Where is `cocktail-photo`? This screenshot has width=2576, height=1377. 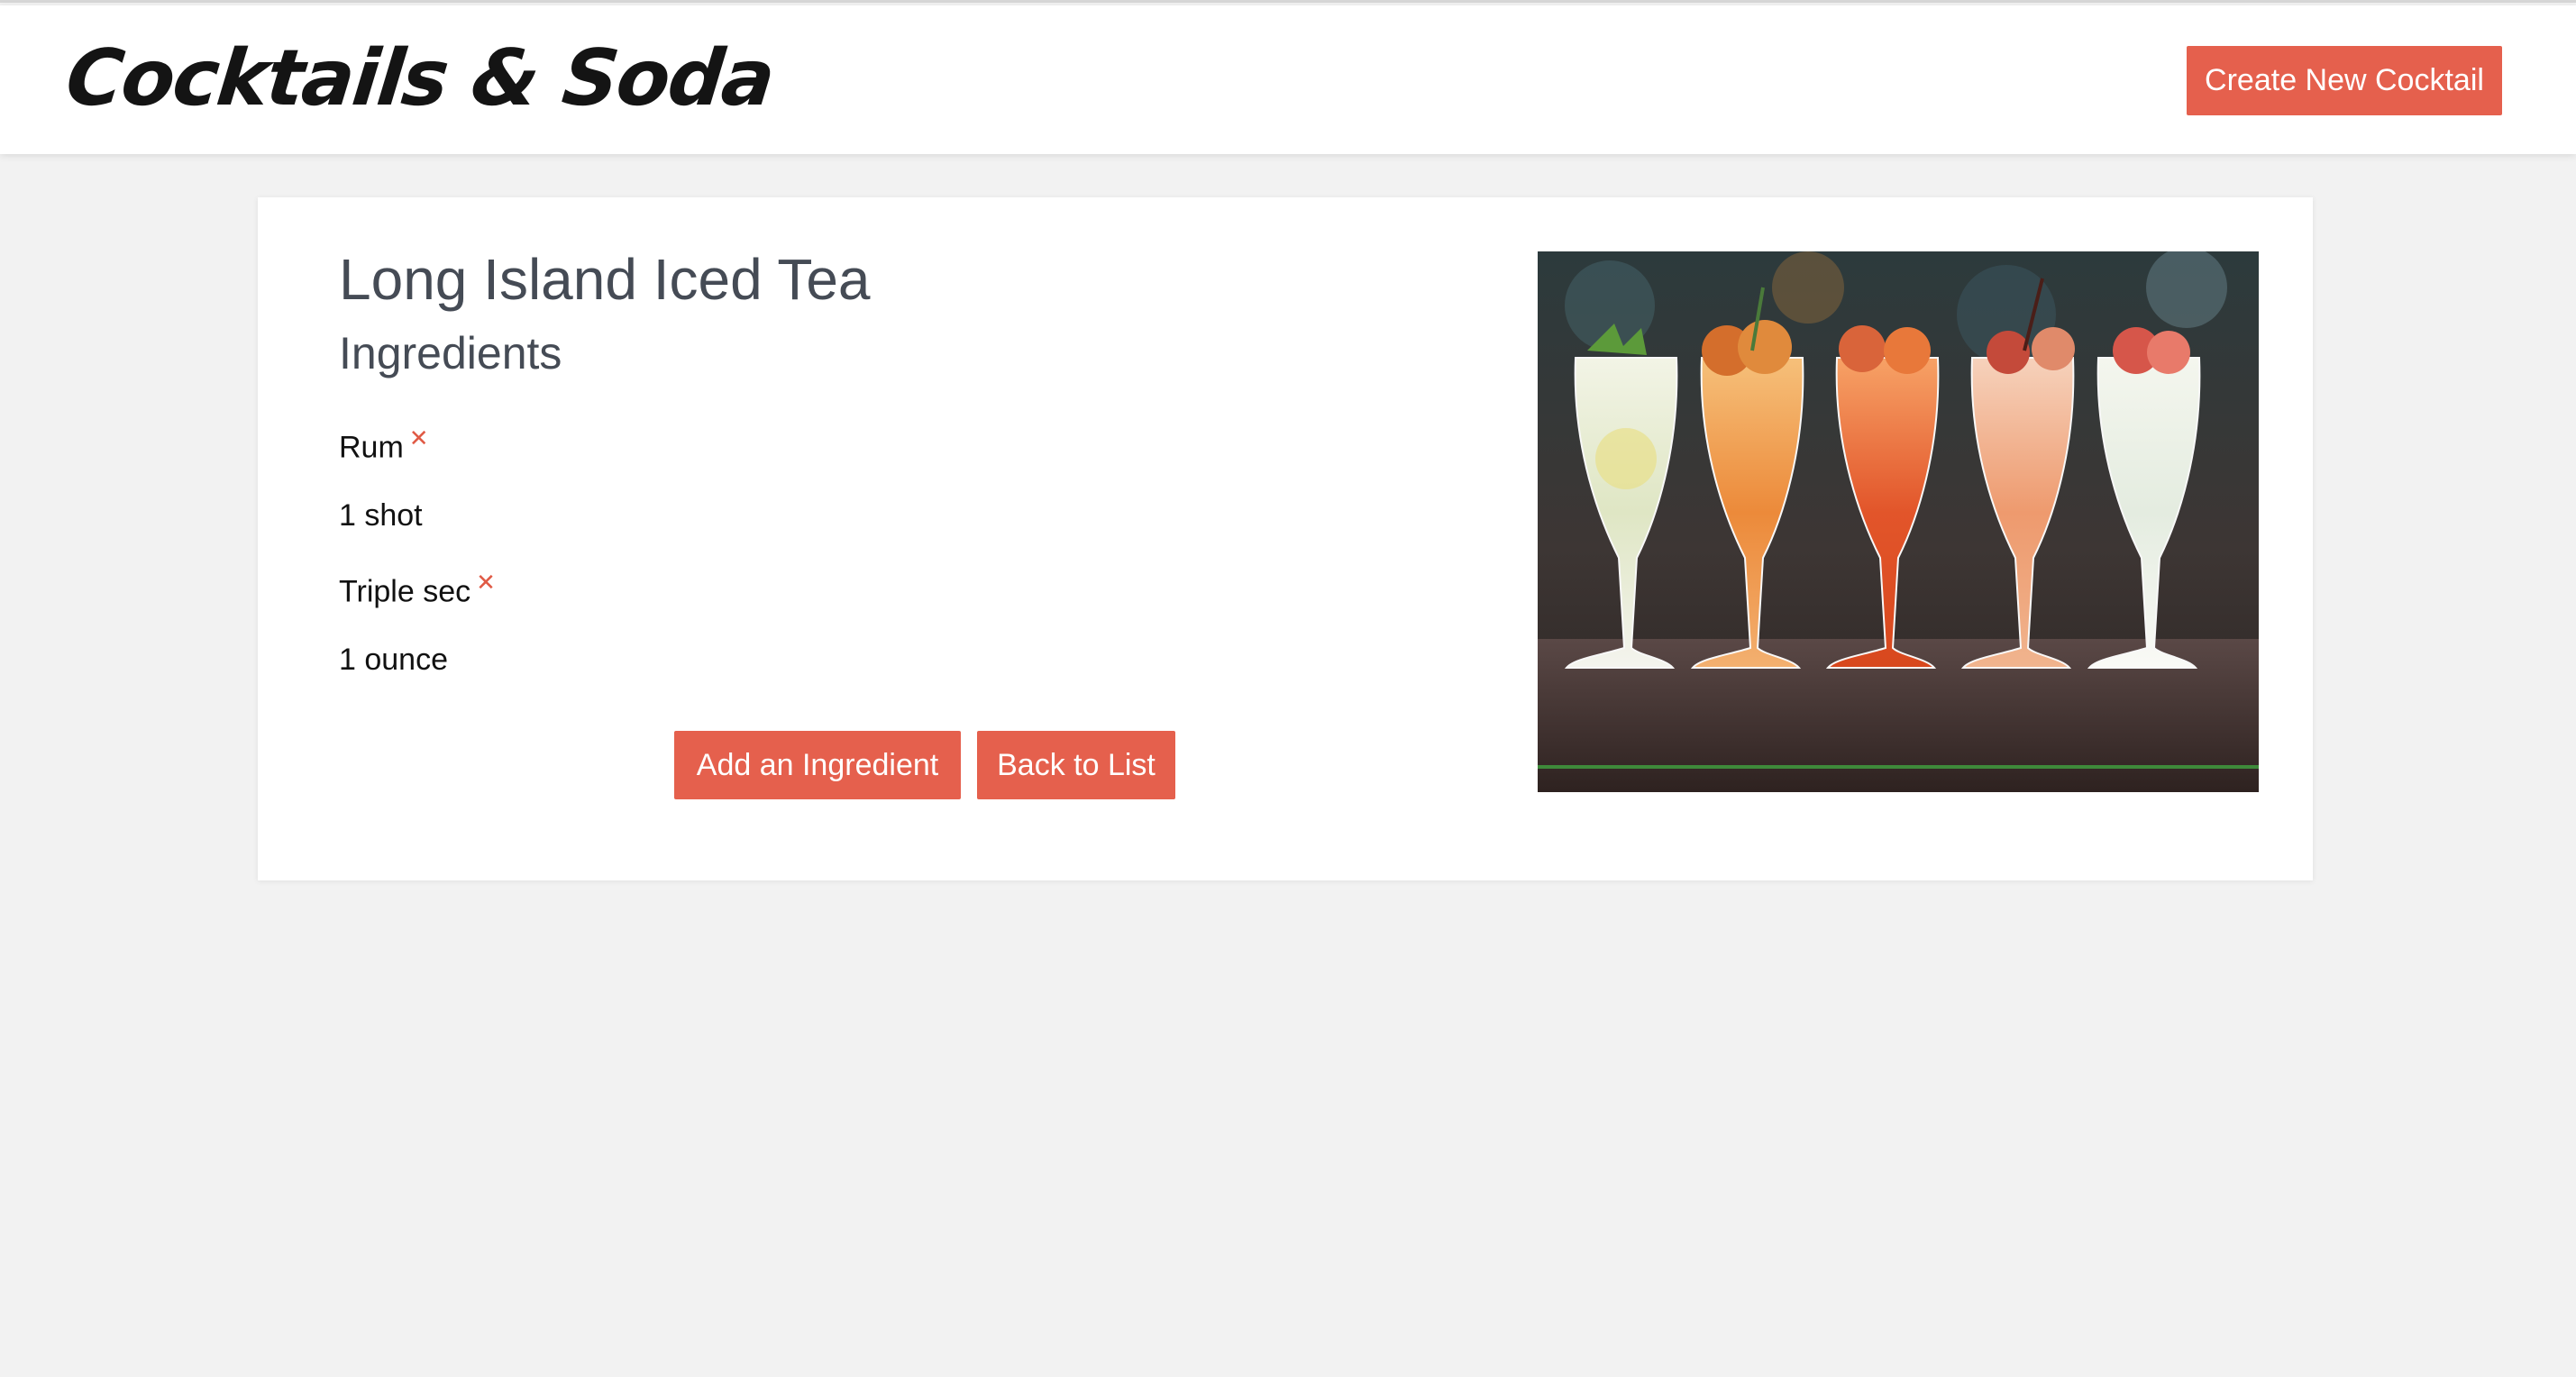
cocktail-photo is located at coordinates (1898, 521).